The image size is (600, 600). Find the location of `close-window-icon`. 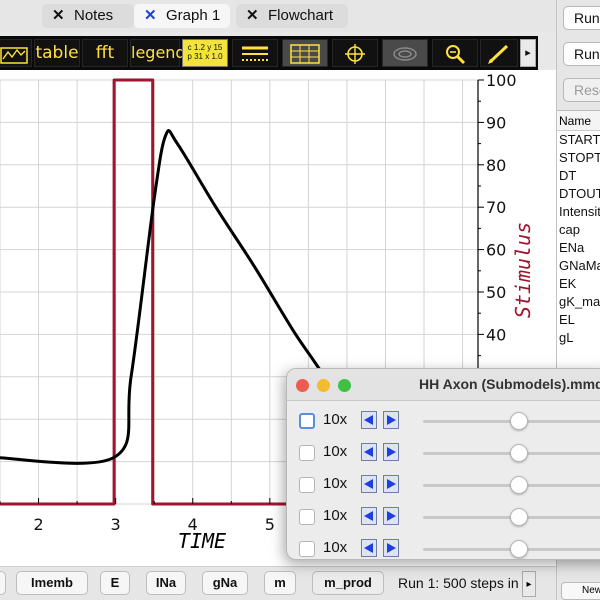

close-window-icon is located at coordinates (302, 385).